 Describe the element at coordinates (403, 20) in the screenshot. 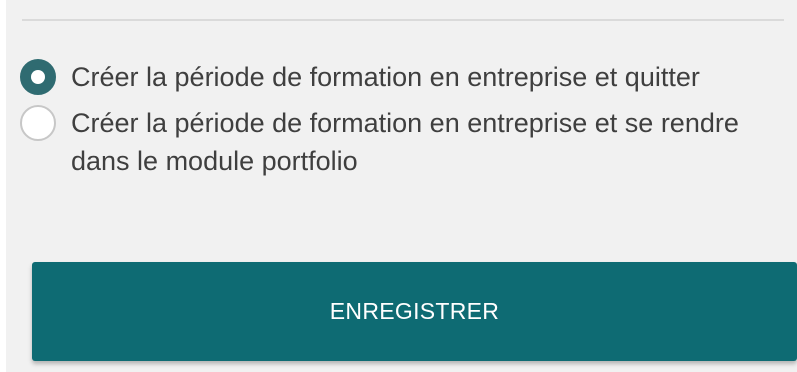

I see `divider` at that location.